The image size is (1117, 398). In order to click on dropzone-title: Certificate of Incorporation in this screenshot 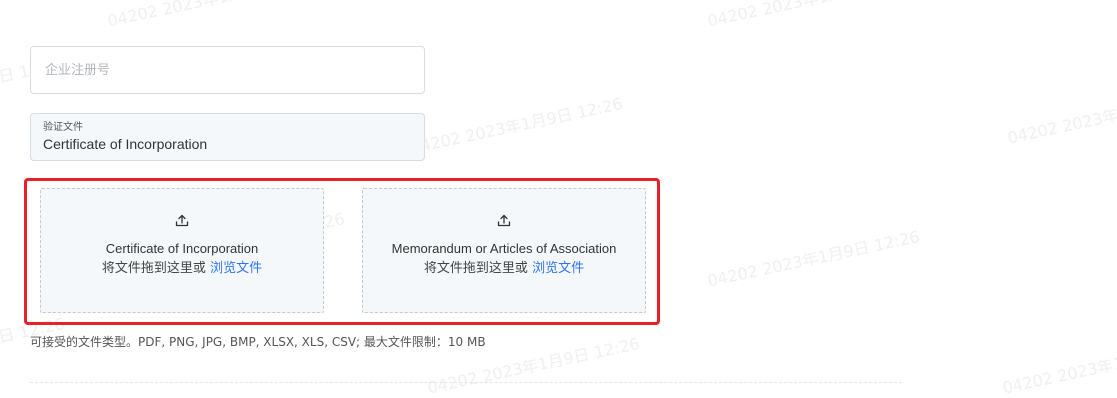, I will do `click(182, 248)`.